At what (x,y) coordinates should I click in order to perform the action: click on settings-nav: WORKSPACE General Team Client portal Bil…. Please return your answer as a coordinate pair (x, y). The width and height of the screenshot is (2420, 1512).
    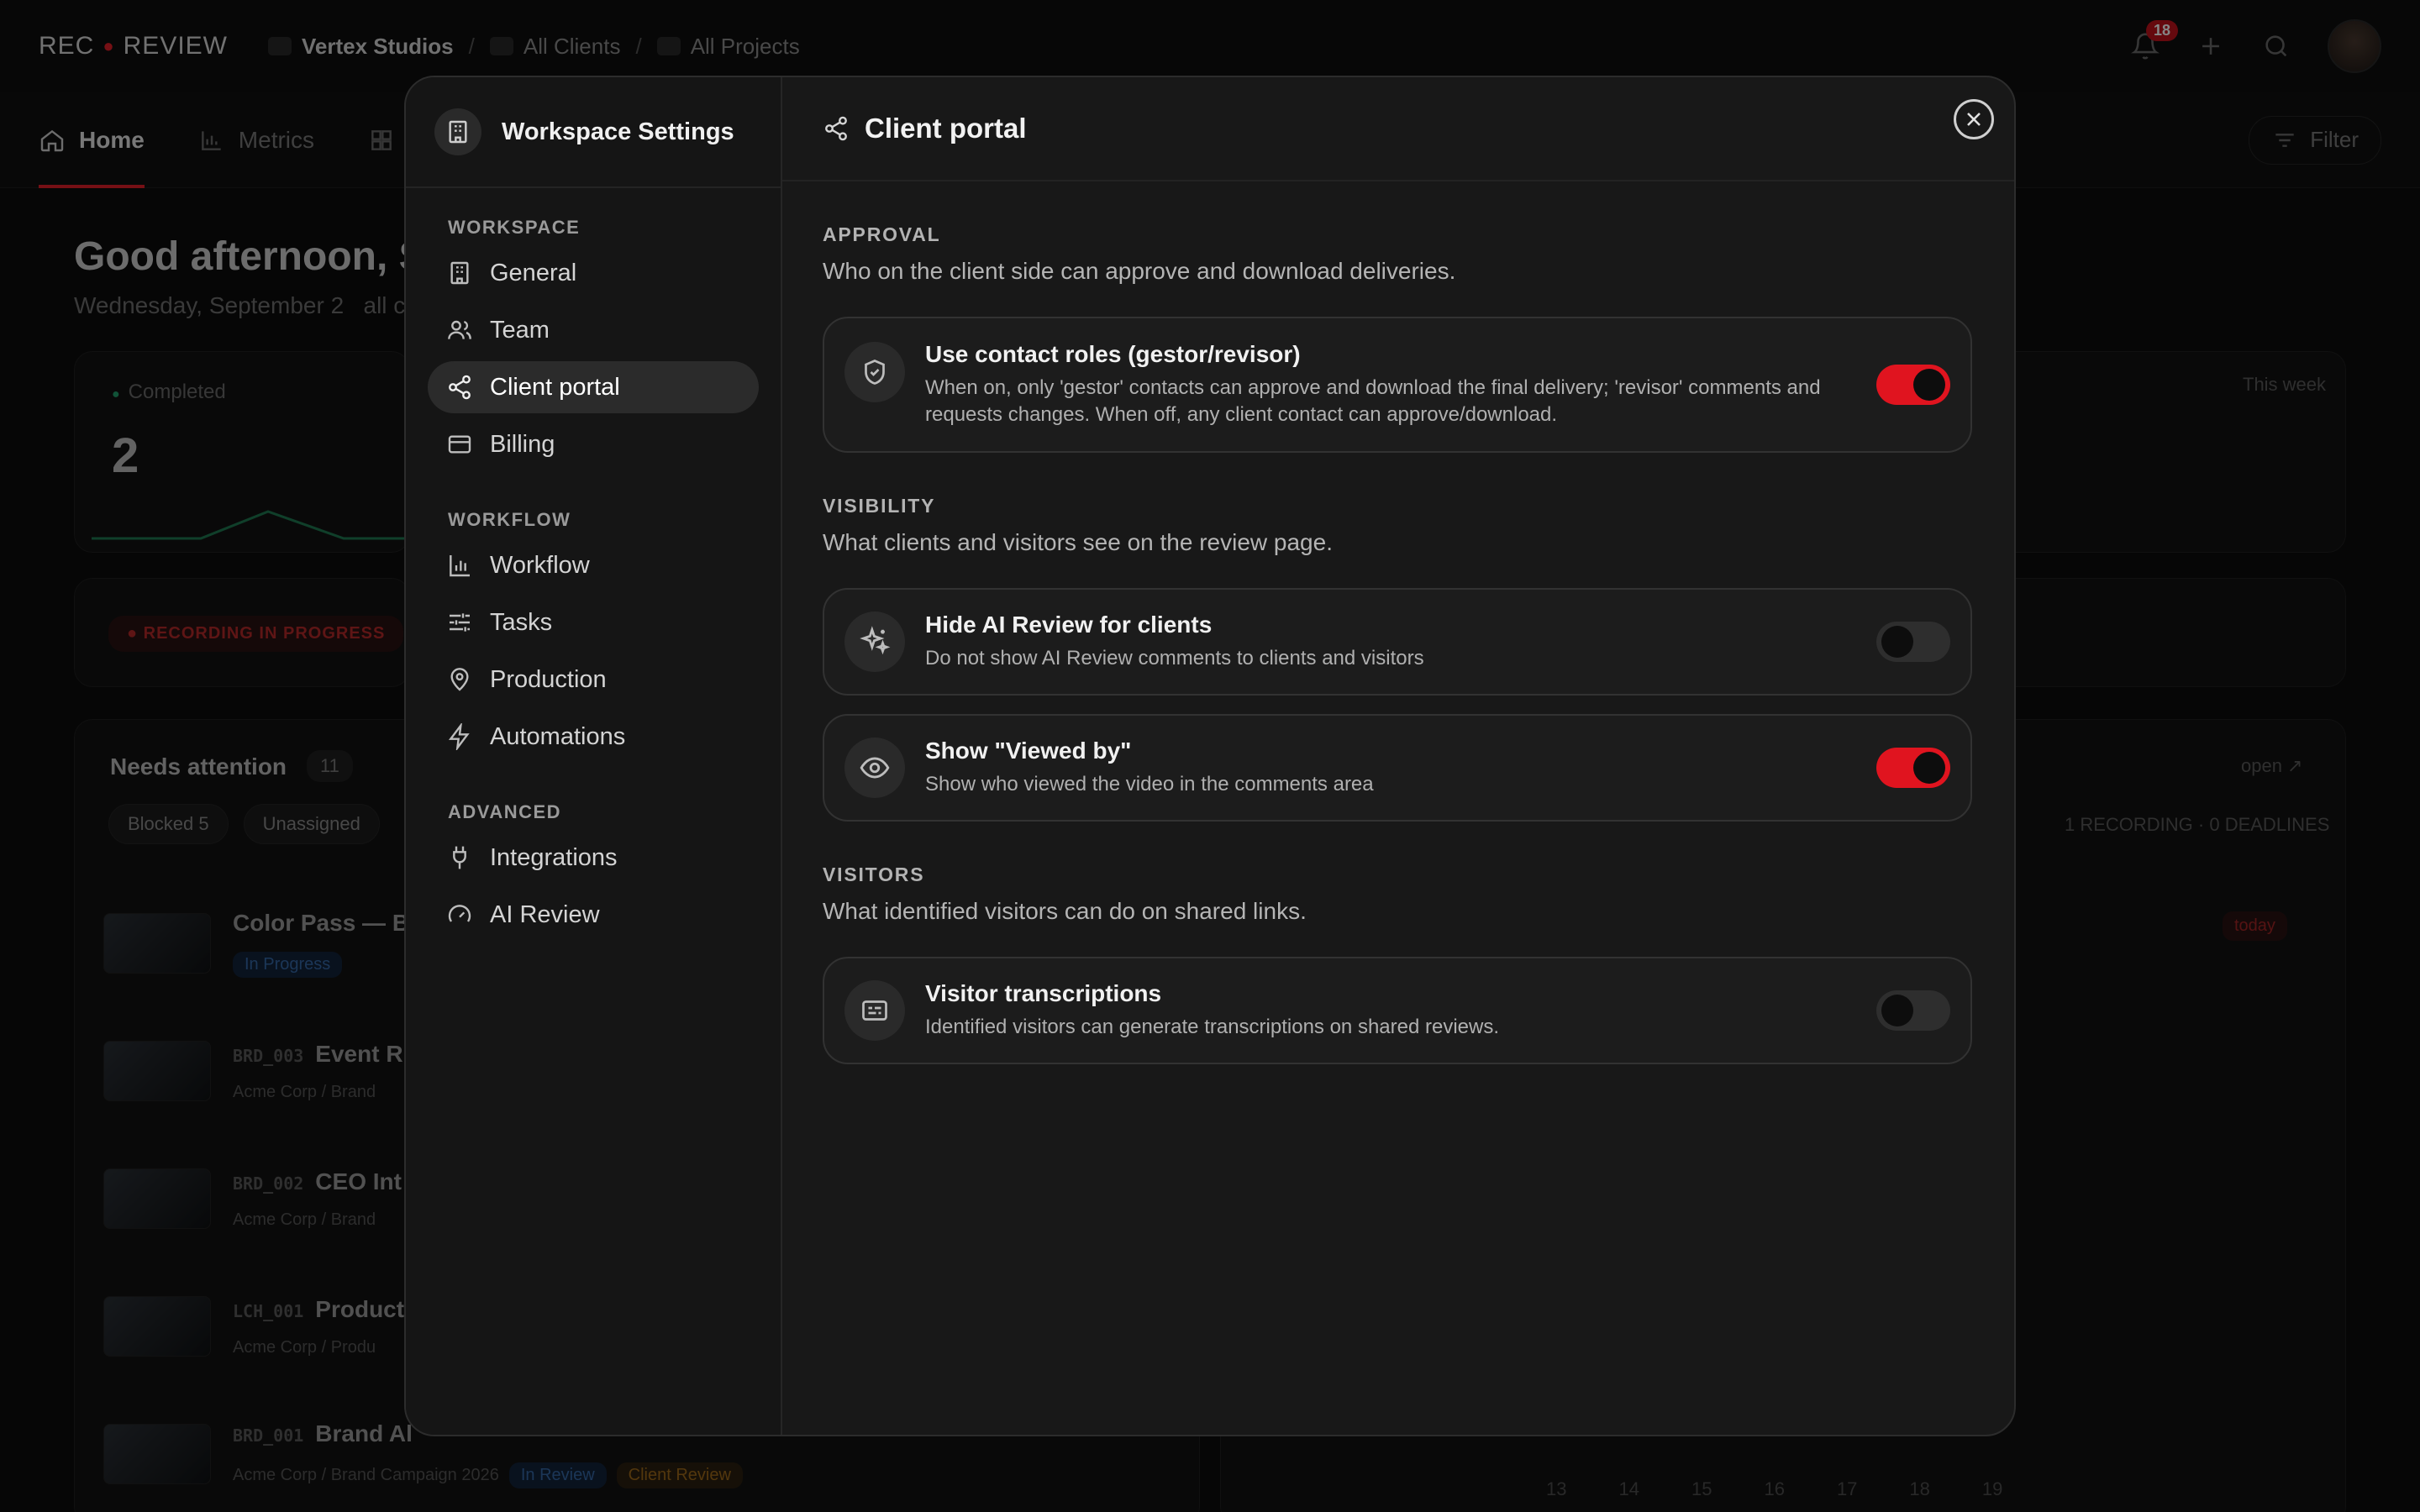
    Looking at the image, I should click on (593, 564).